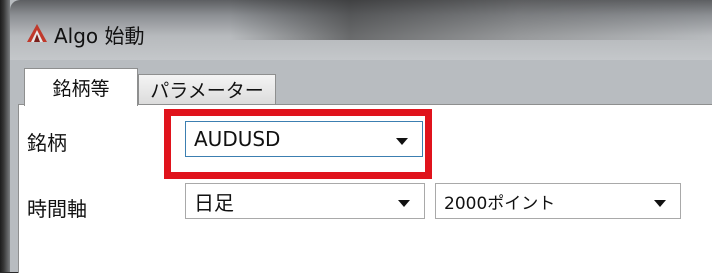 The image size is (712, 273). What do you see at coordinates (47, 143) in the screenshot?
I see `symbol-label: 銘柄` at bounding box center [47, 143].